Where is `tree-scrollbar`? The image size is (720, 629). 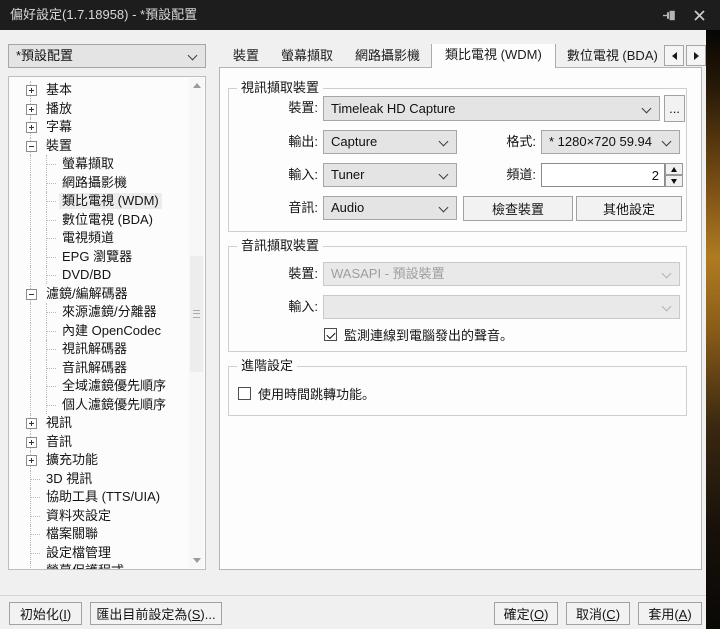
tree-scrollbar is located at coordinates (196, 323).